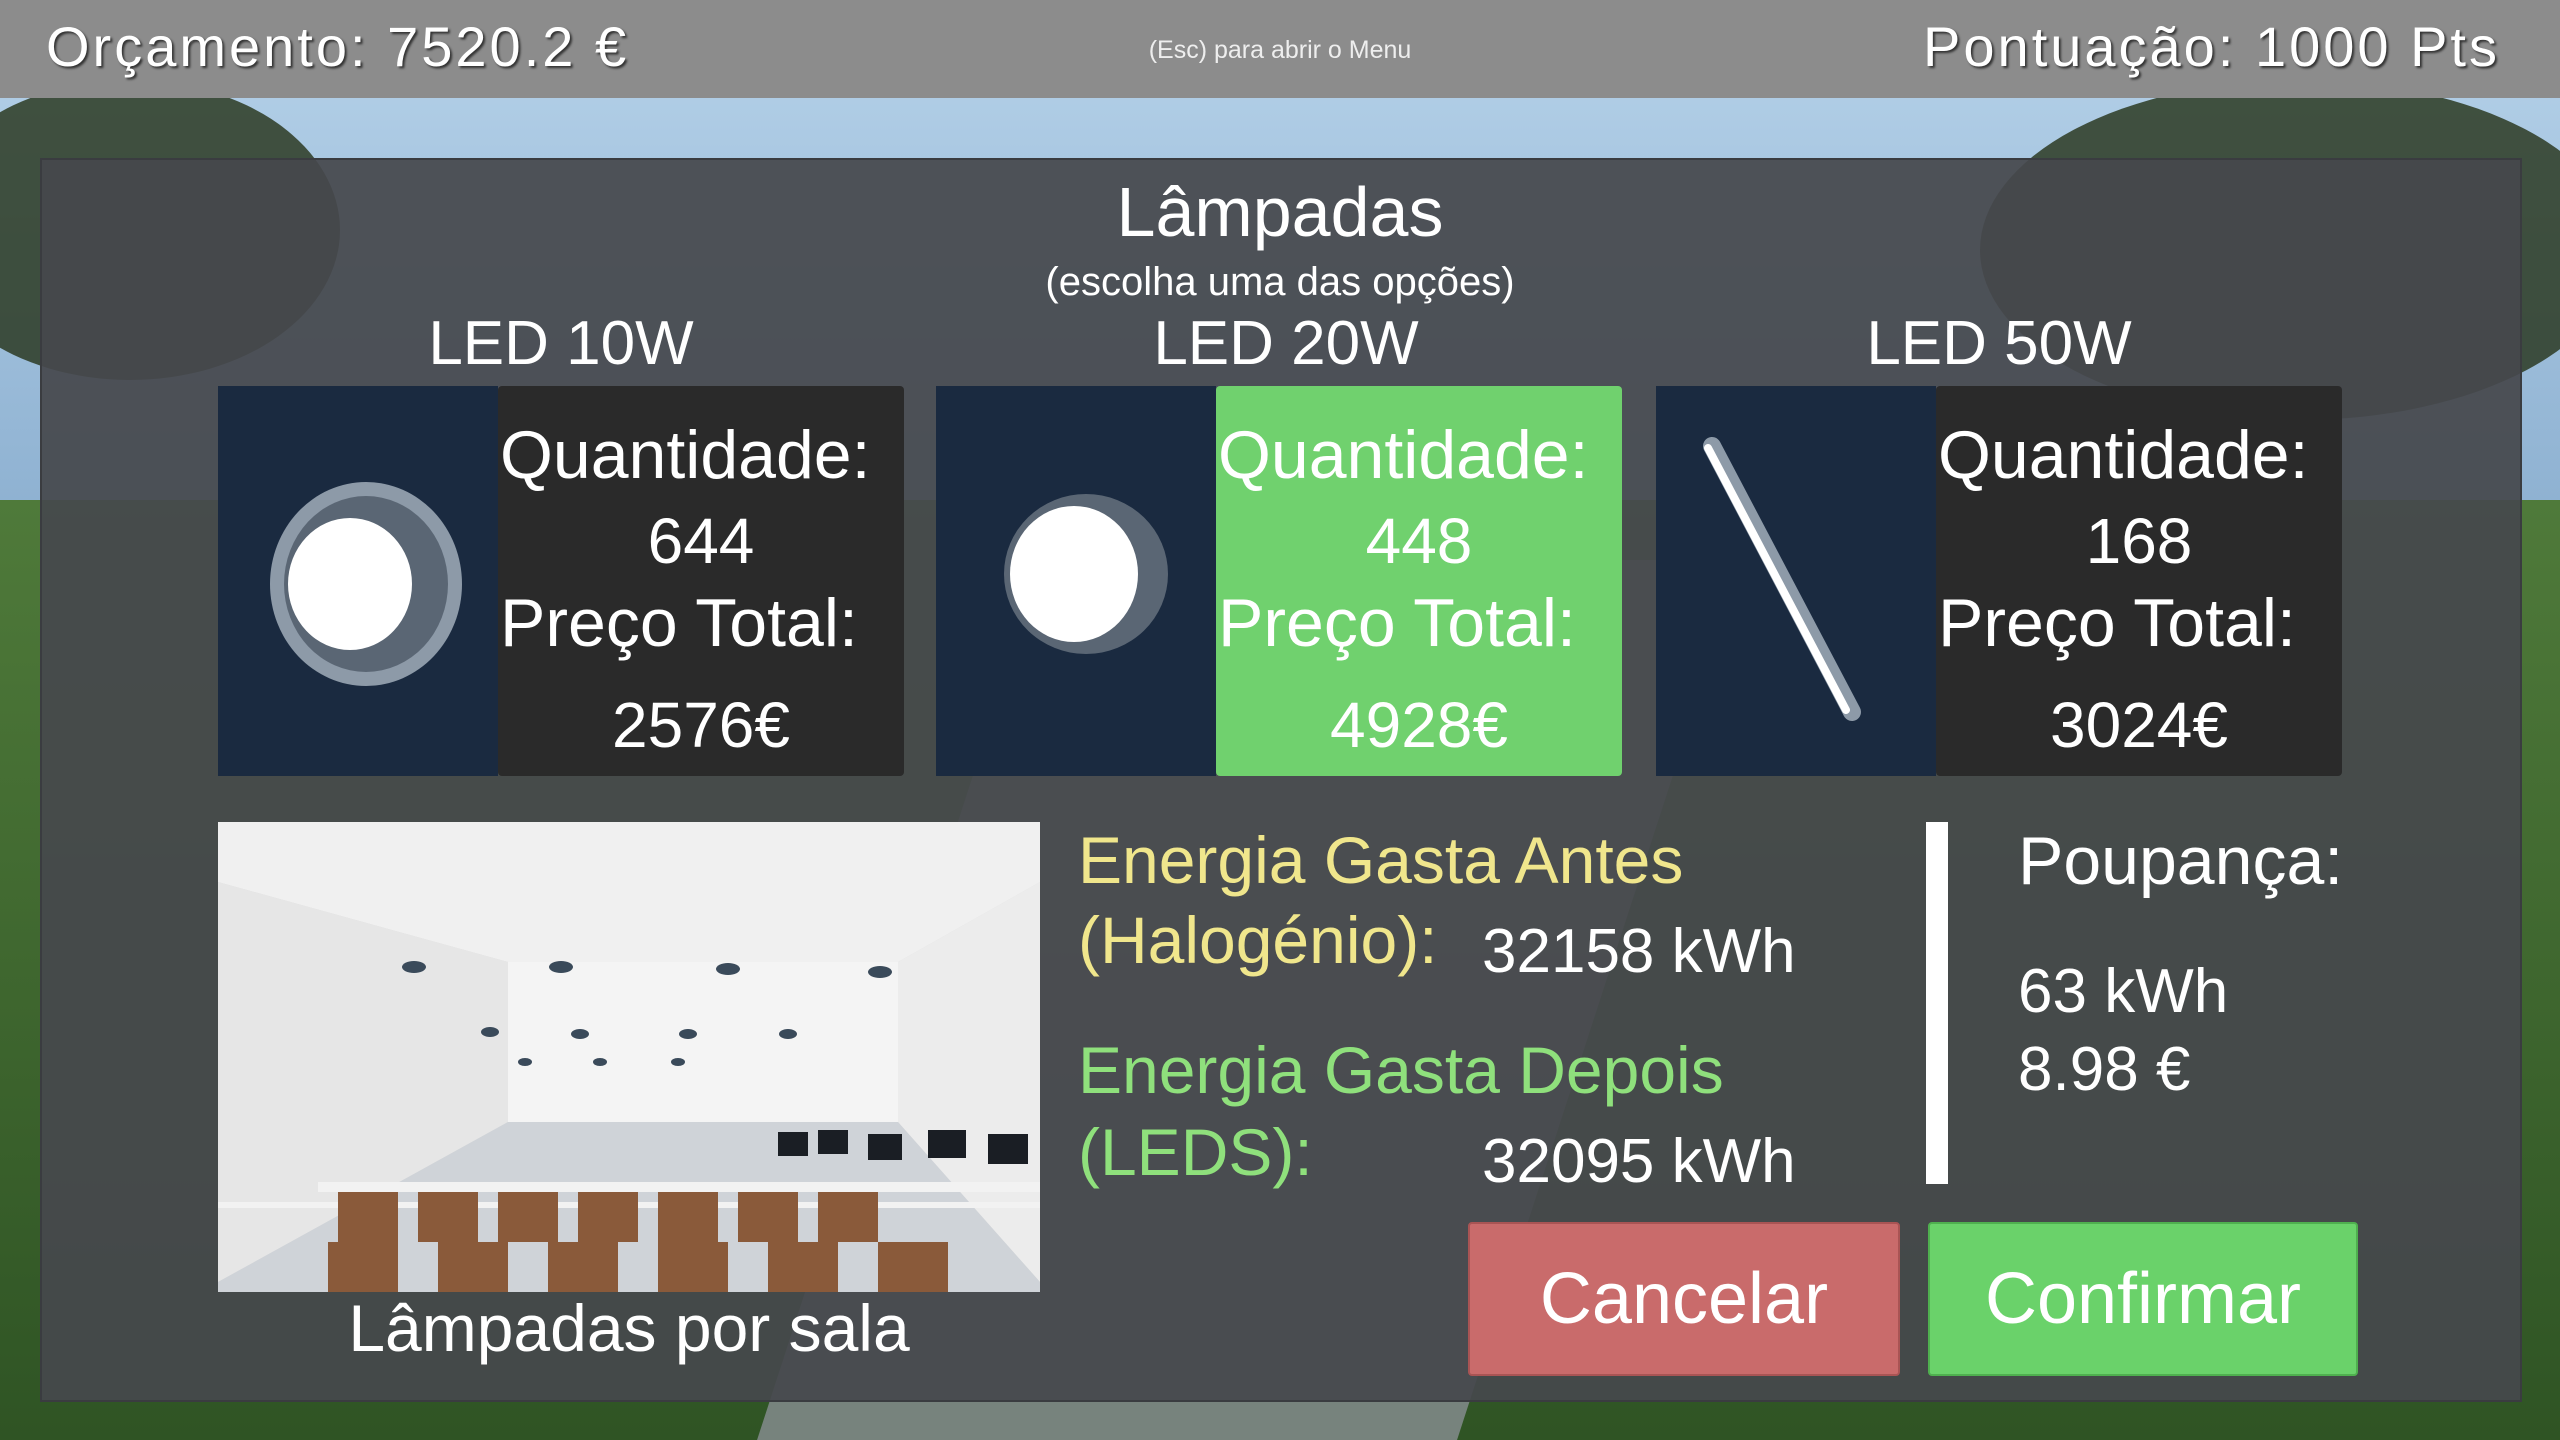 This screenshot has height=1440, width=2560. What do you see at coordinates (701, 581) in the screenshot?
I see `led-10w-info: Quantidade: 644 Preço Total: 2576€` at bounding box center [701, 581].